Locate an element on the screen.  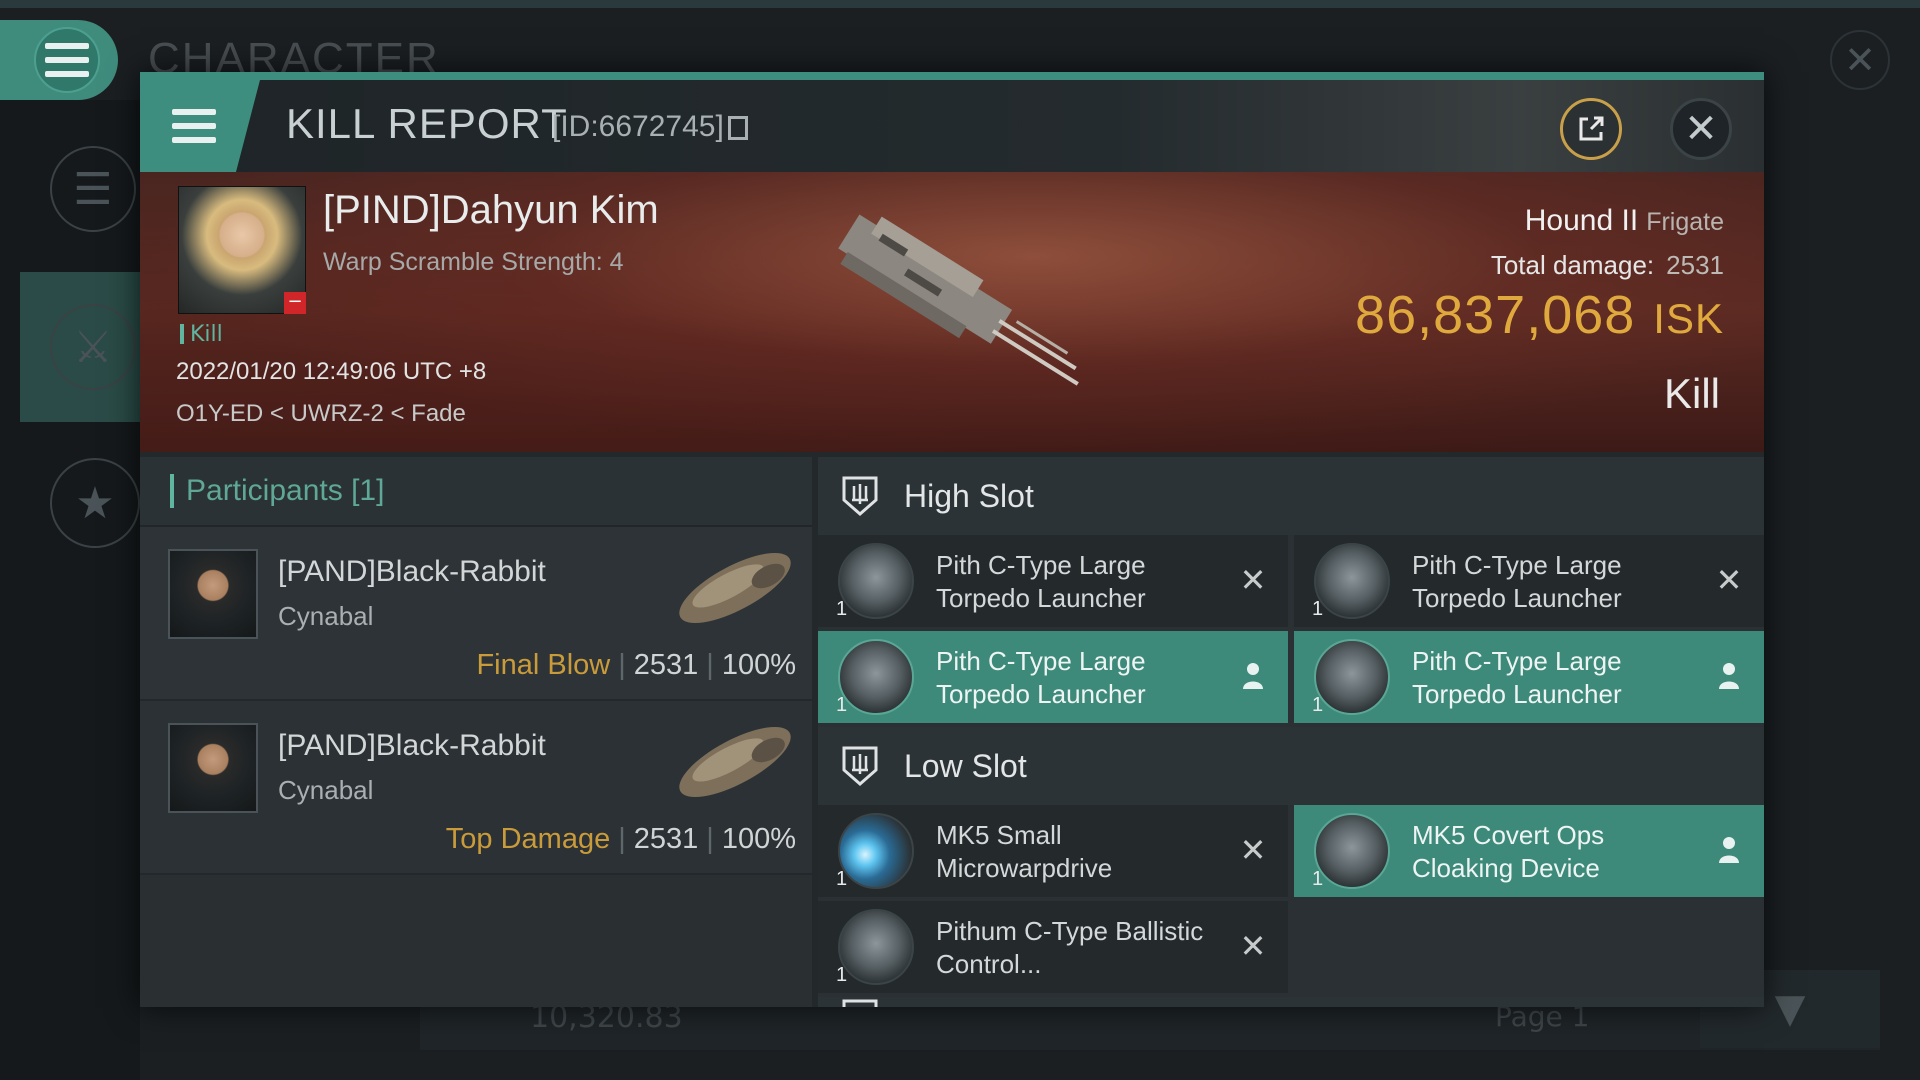
close-icon: ✕ is located at coordinates (1701, 129).